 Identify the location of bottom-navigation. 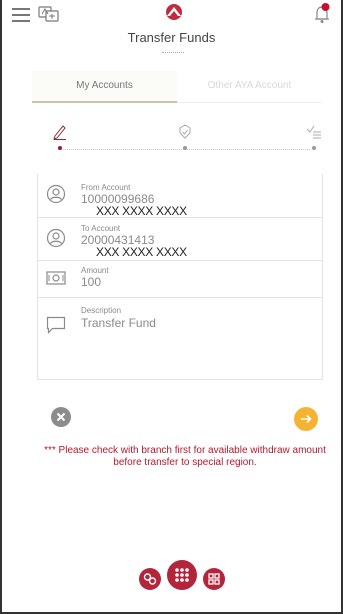
(171, 578).